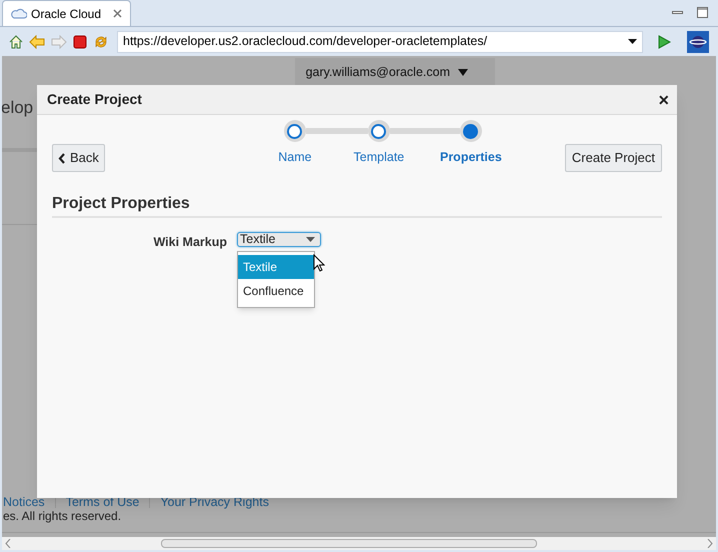 This screenshot has height=552, width=718. What do you see at coordinates (279, 239) in the screenshot?
I see `select-field: Textile` at bounding box center [279, 239].